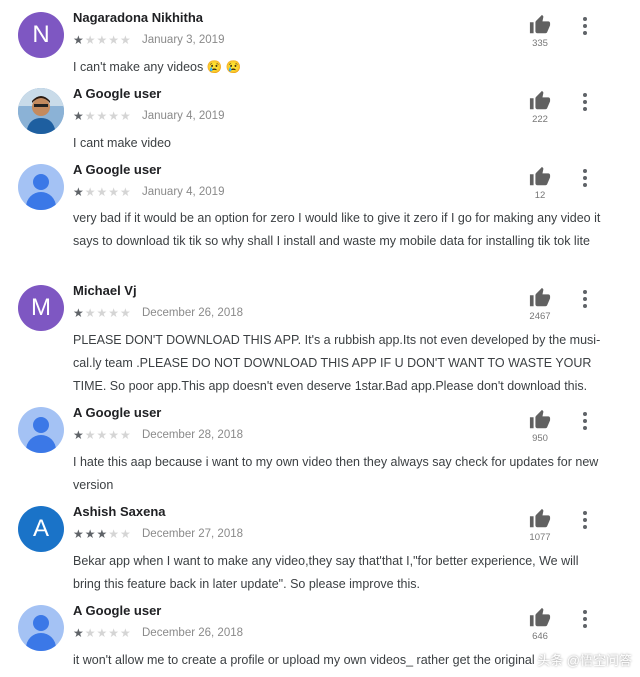 The image size is (640, 677). Describe the element at coordinates (540, 316) in the screenshot. I see `like-count: 2467` at that location.